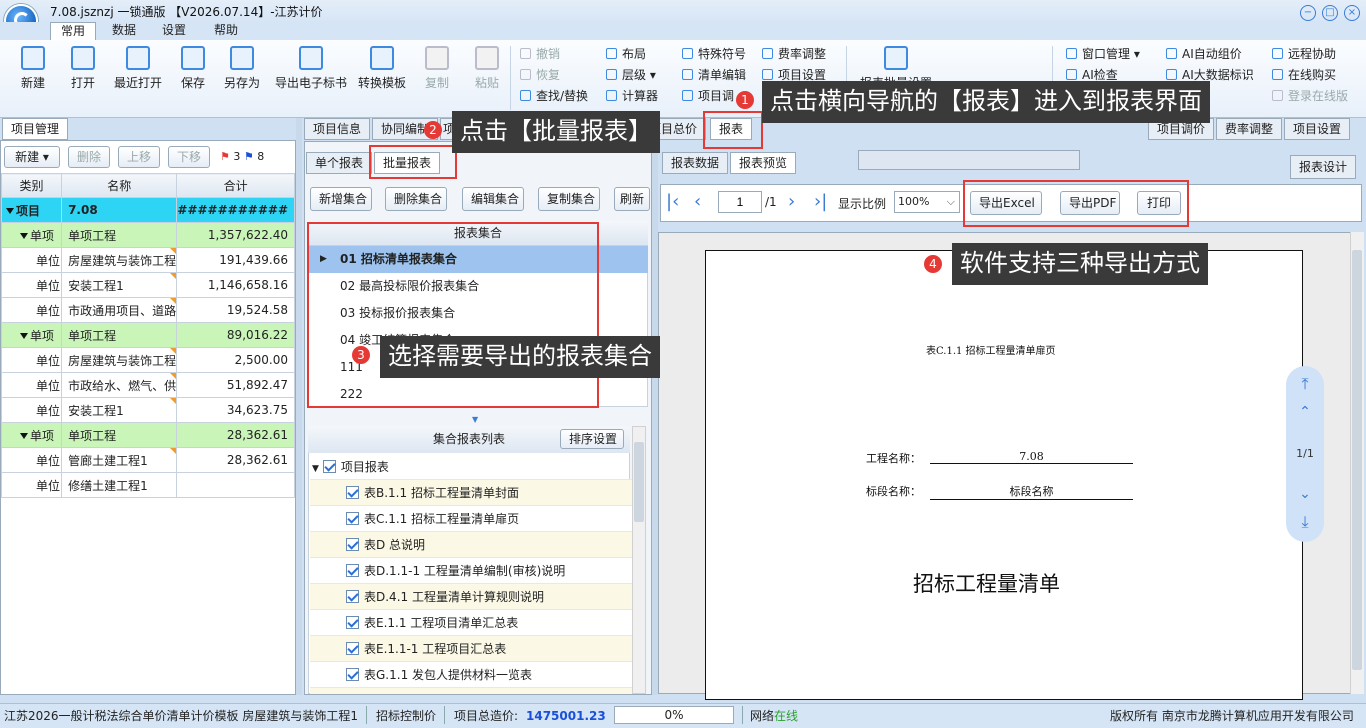 The height and width of the screenshot is (728, 1366). What do you see at coordinates (487, 74) in the screenshot?
I see `paste-button: 粘贴` at bounding box center [487, 74].